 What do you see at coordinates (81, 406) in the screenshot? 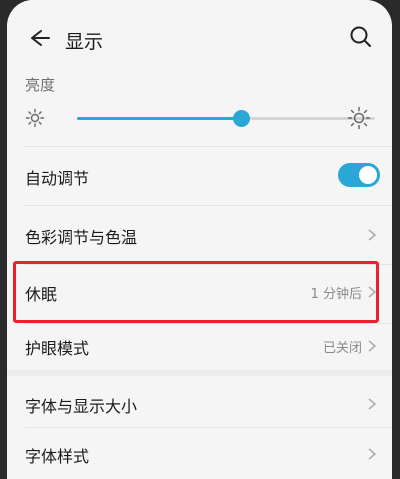
I see `row-label: 字体与显示大小` at bounding box center [81, 406].